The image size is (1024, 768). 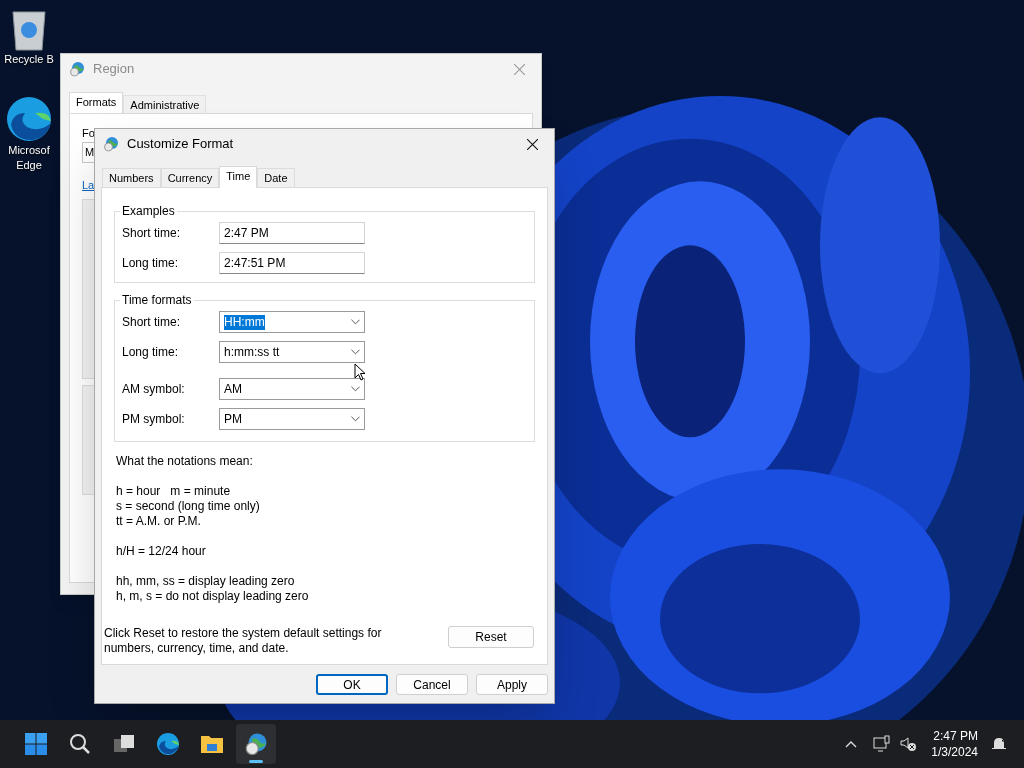 I want to click on desktop-icon-label: Edge, so click(x=29, y=165).